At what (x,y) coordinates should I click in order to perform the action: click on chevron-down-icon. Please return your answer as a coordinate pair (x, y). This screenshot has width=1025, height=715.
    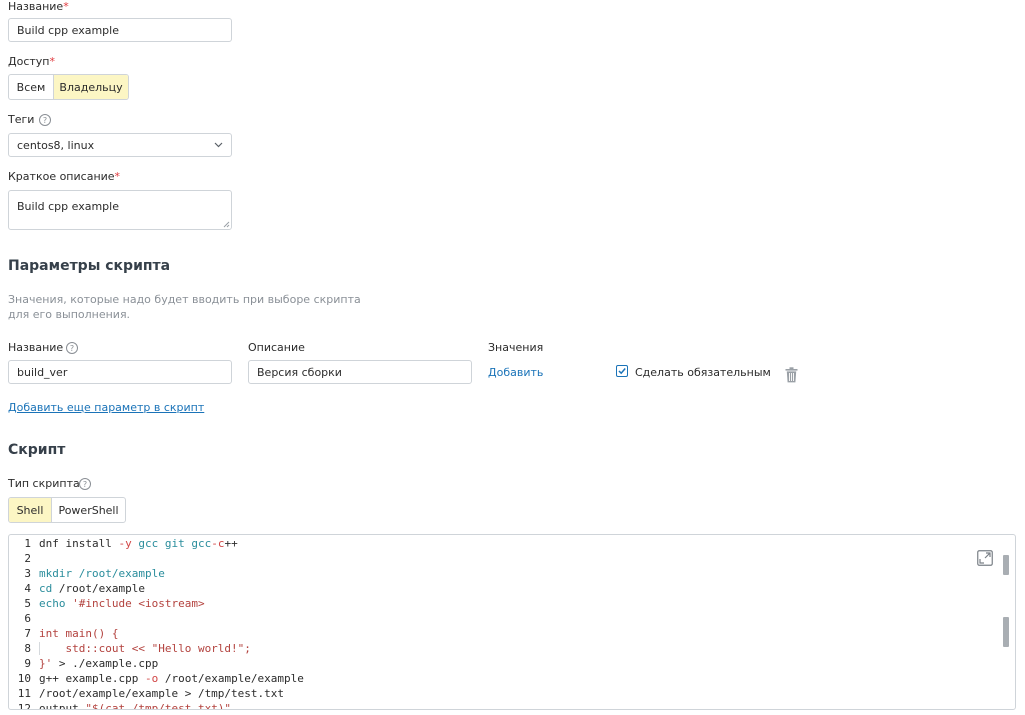
    Looking at the image, I should click on (218, 145).